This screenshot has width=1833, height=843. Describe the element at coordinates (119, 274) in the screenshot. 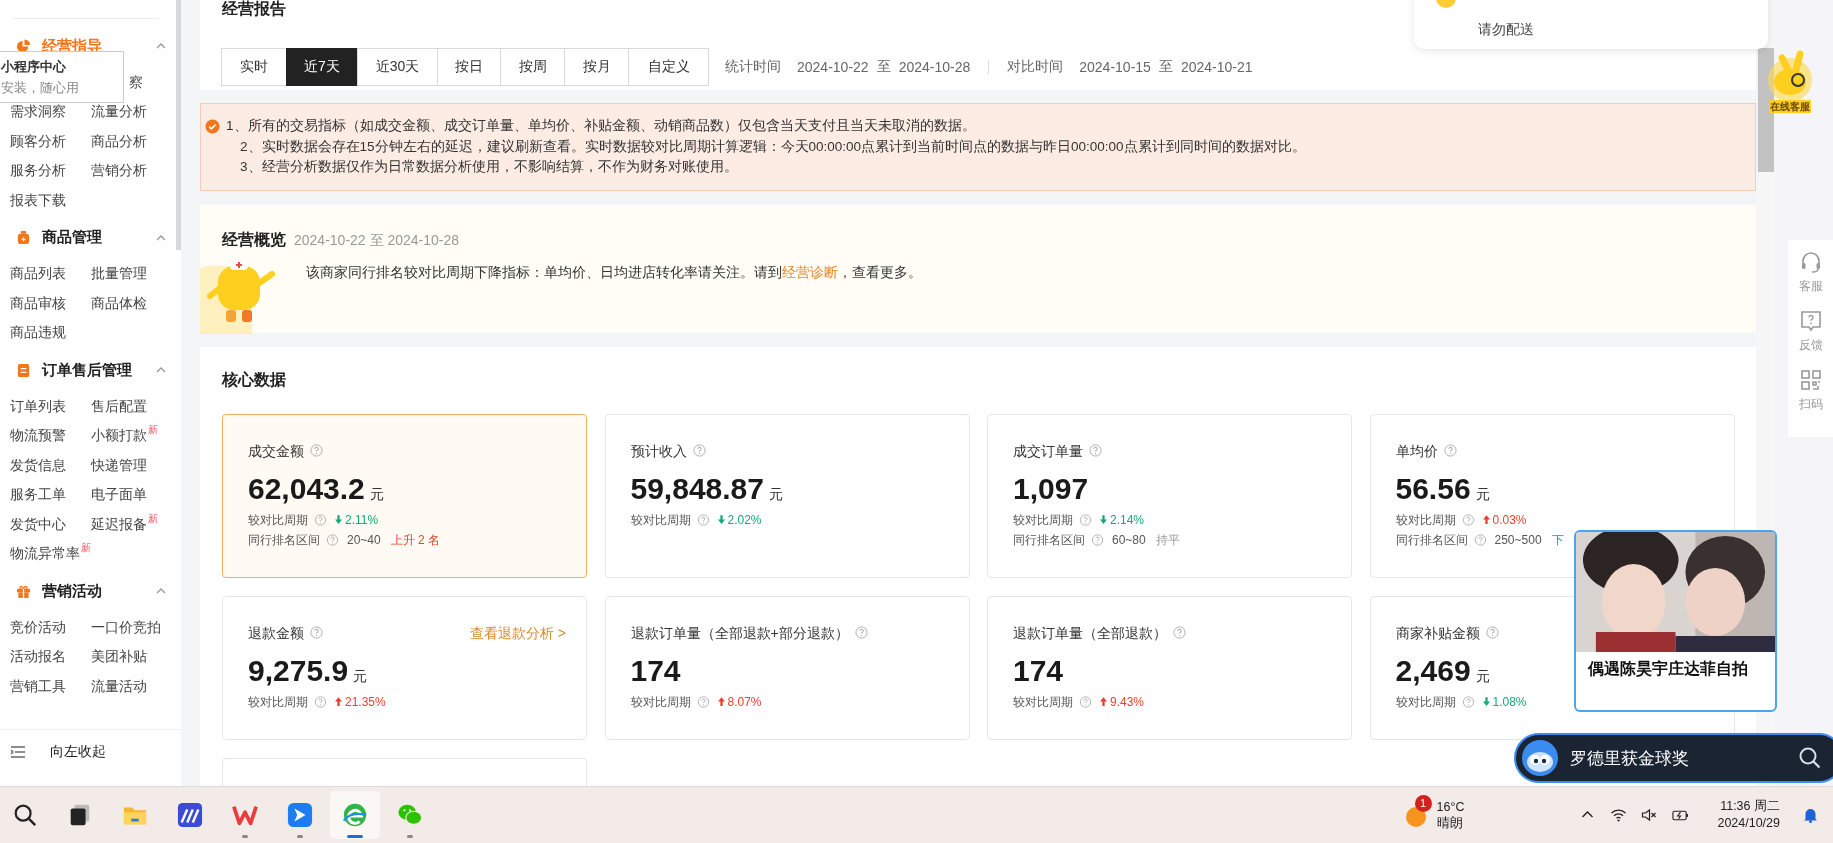

I see `menu-item: 批量管理` at that location.